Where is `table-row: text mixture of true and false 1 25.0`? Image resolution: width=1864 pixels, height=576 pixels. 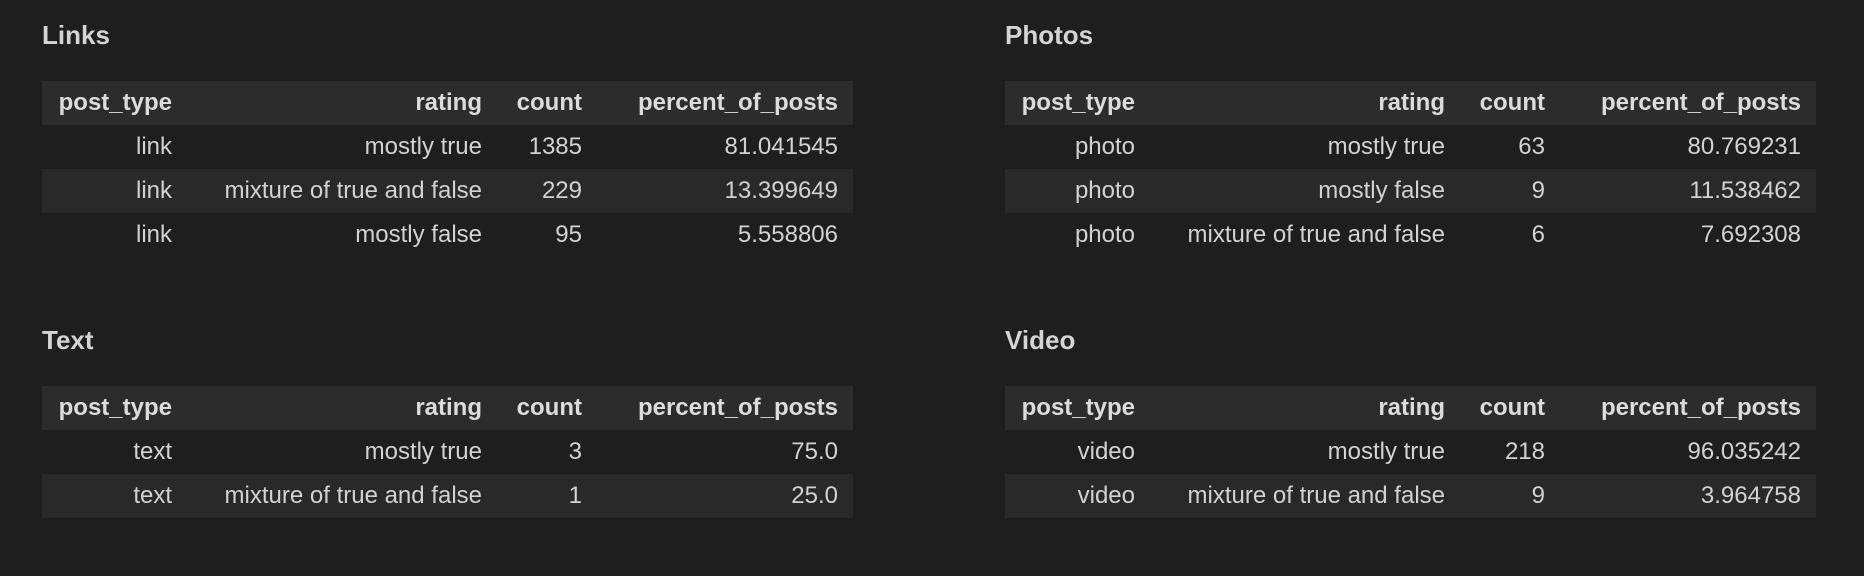
table-row: text mixture of true and false 1 25.0 is located at coordinates (447, 496).